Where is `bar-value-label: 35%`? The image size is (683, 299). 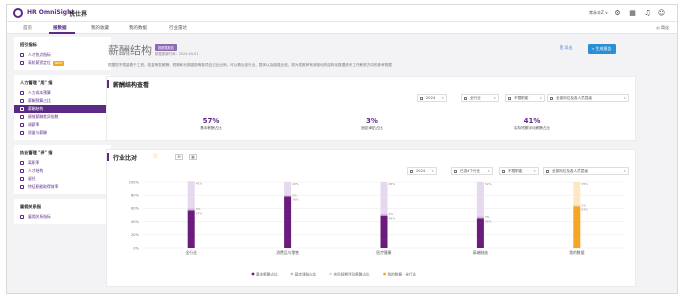 bar-value-label: 35% is located at coordinates (584, 184).